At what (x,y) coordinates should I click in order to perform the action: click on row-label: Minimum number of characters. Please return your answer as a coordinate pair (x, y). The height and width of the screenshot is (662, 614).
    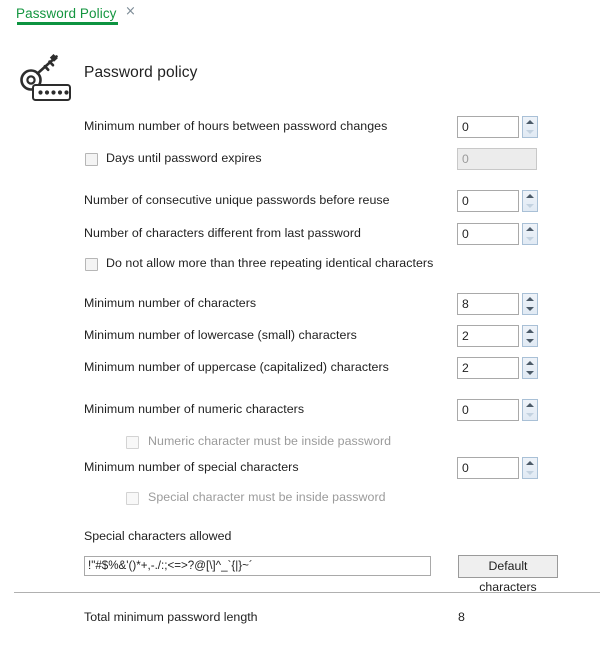
    Looking at the image, I should click on (170, 303).